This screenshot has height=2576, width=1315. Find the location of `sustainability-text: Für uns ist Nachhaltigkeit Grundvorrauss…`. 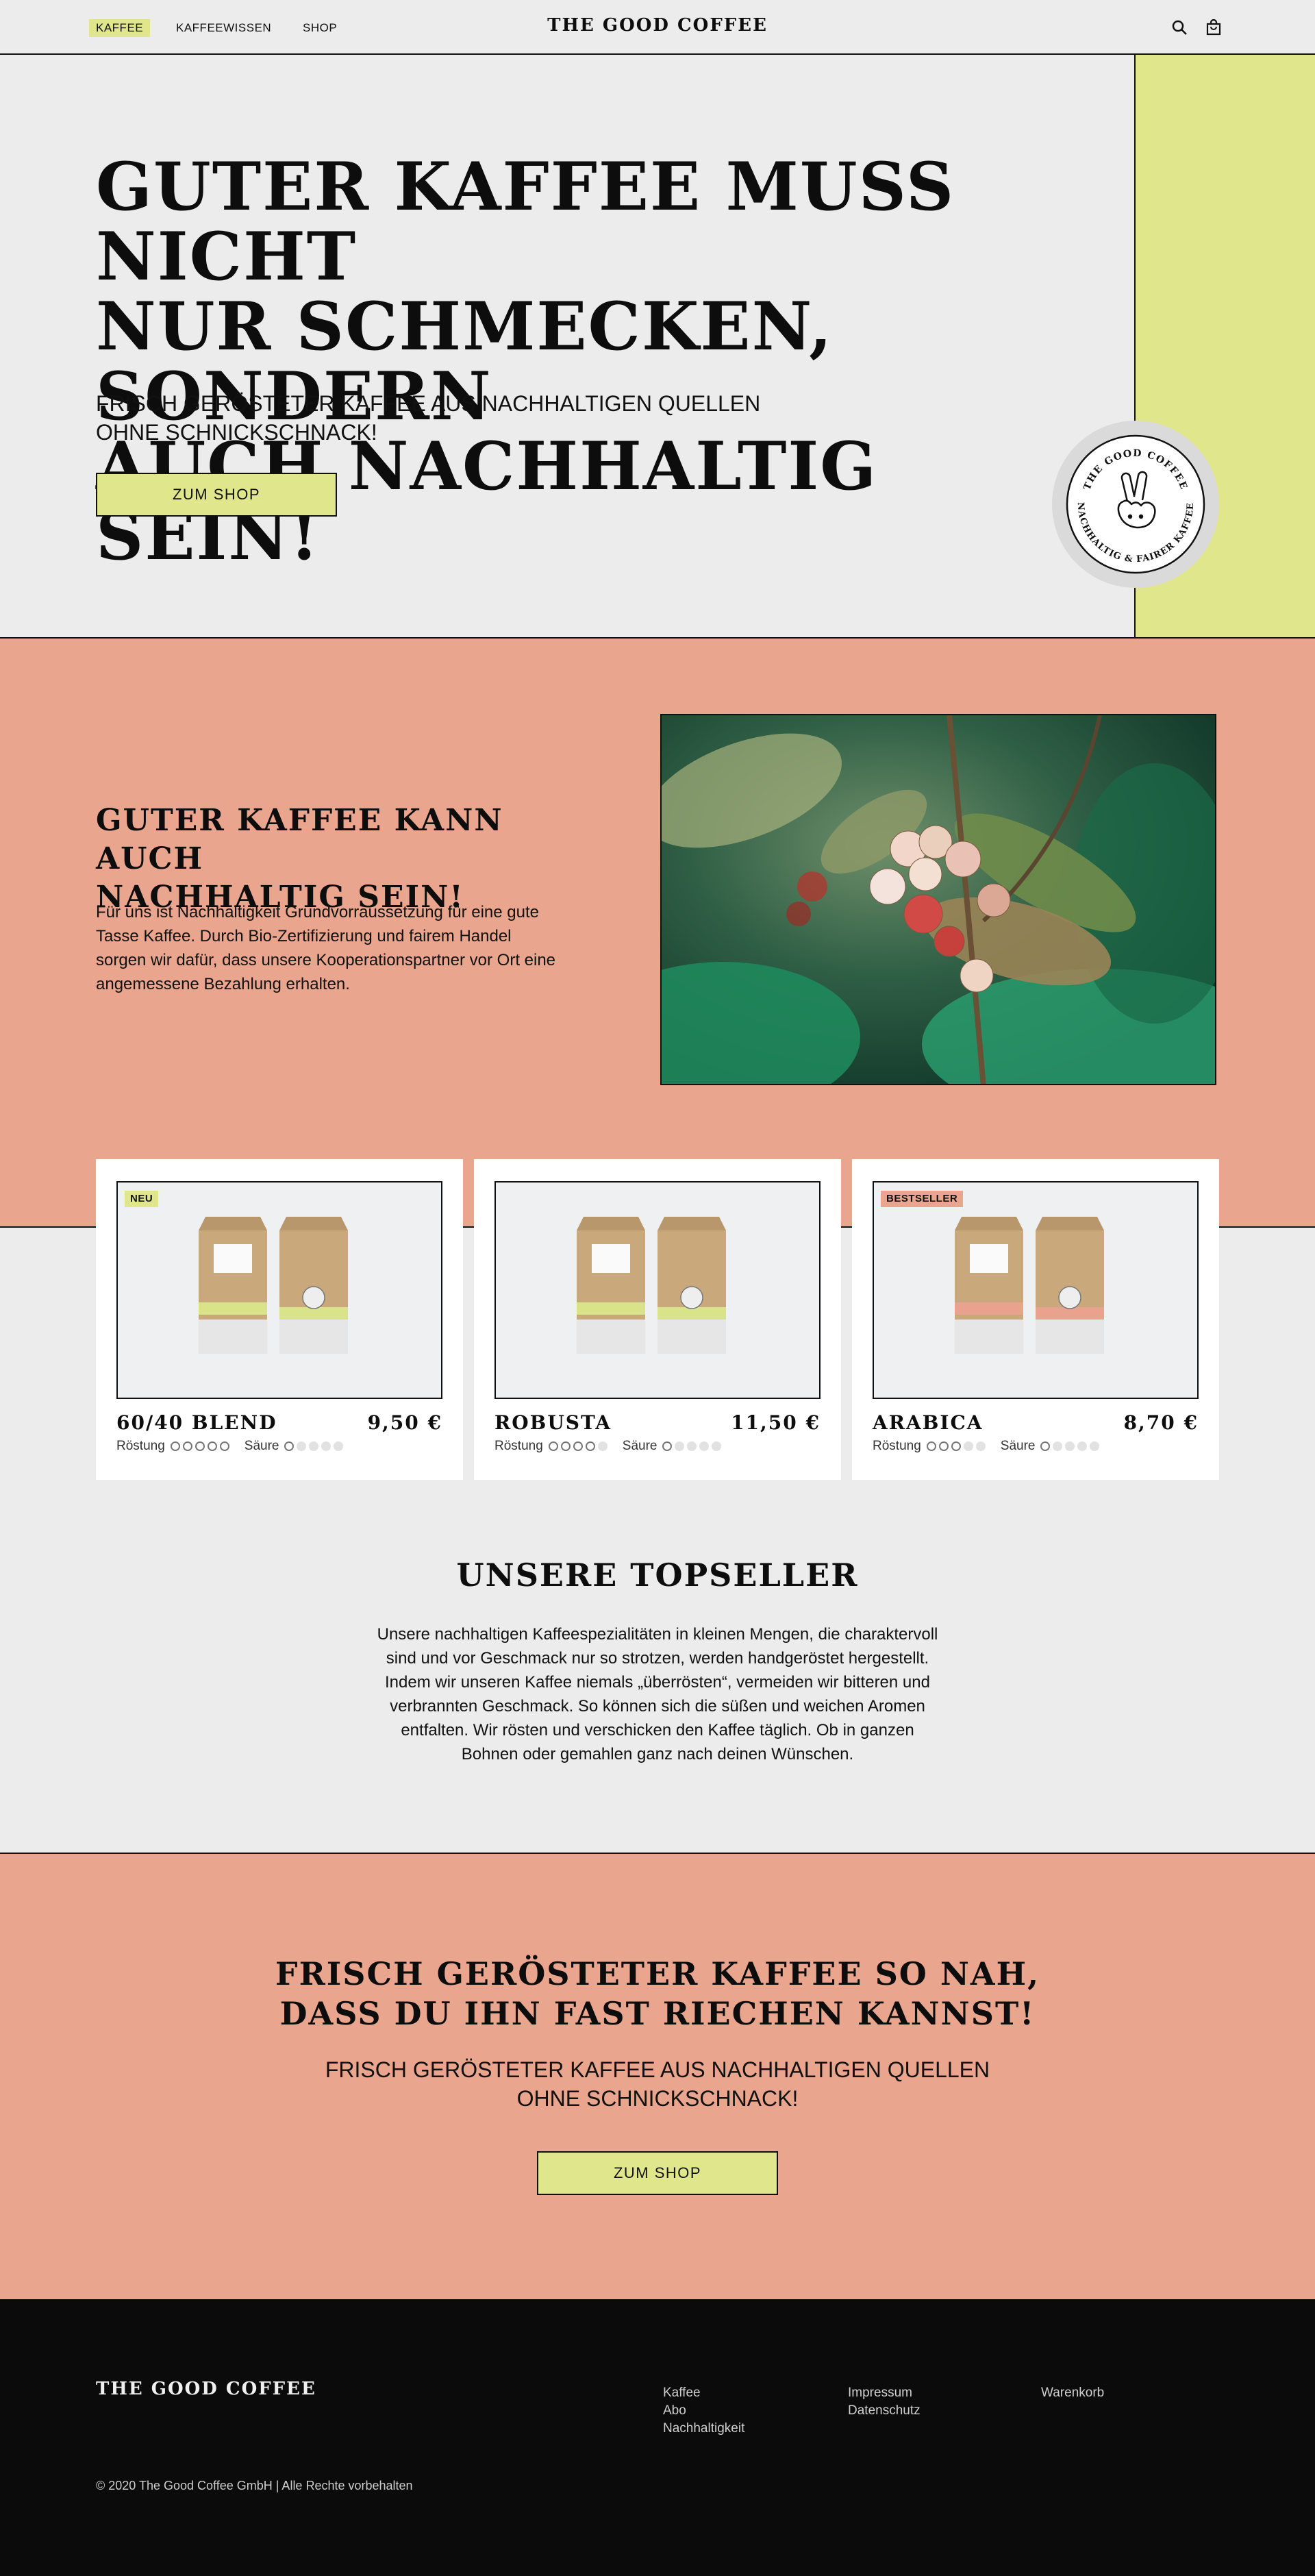

sustainability-text: Für uns ist Nachhaltigkeit Grundvorrauss… is located at coordinates (326, 948).